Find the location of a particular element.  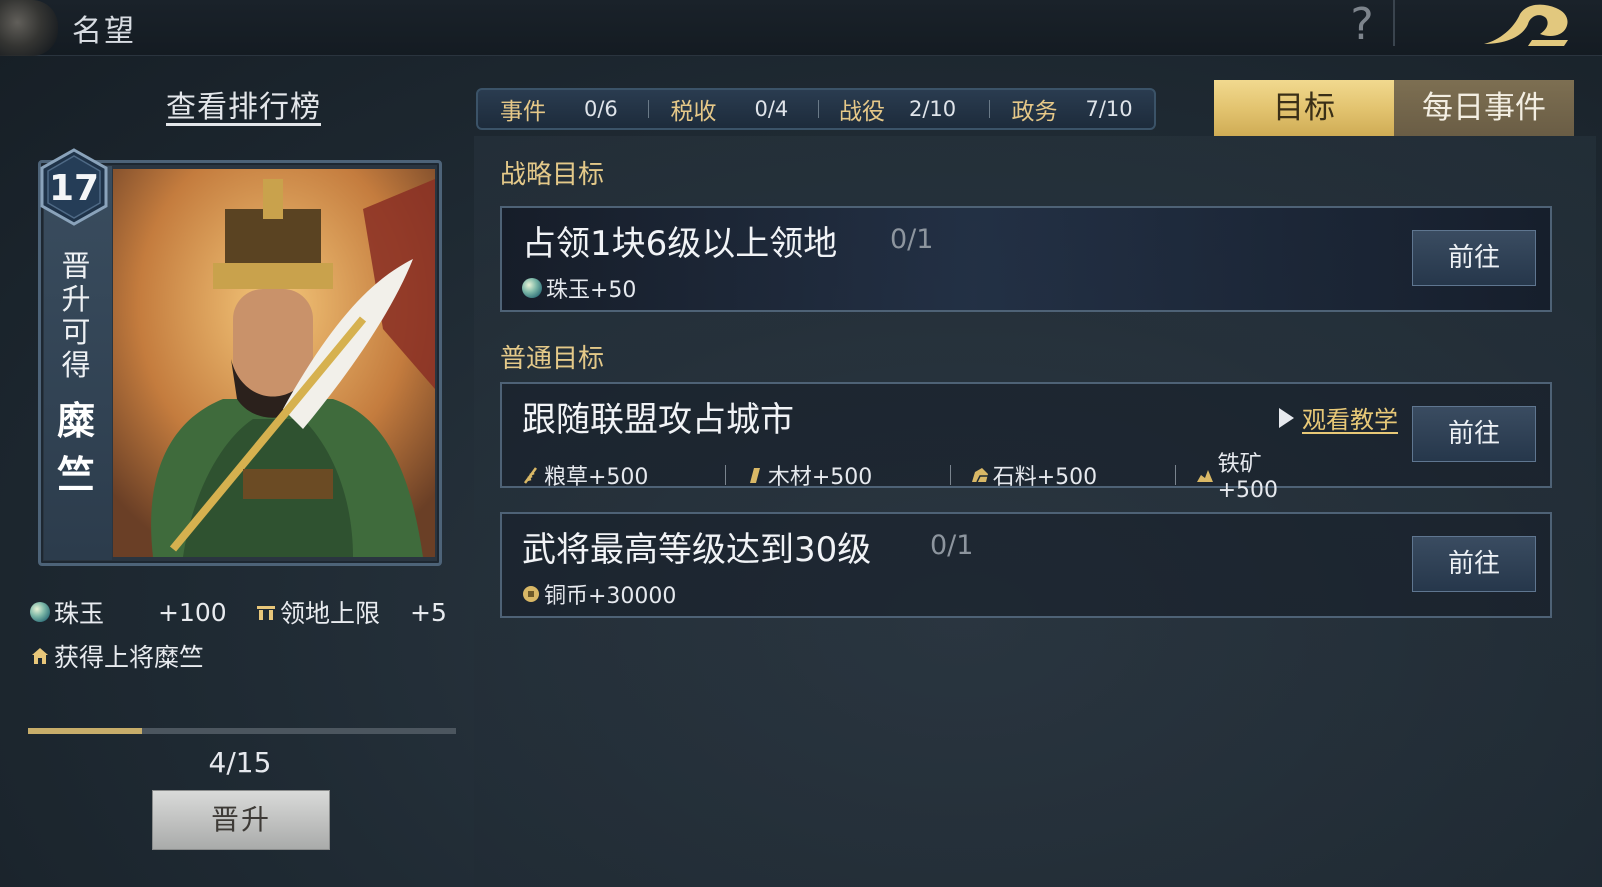

general-icon is located at coordinates (40, 656).